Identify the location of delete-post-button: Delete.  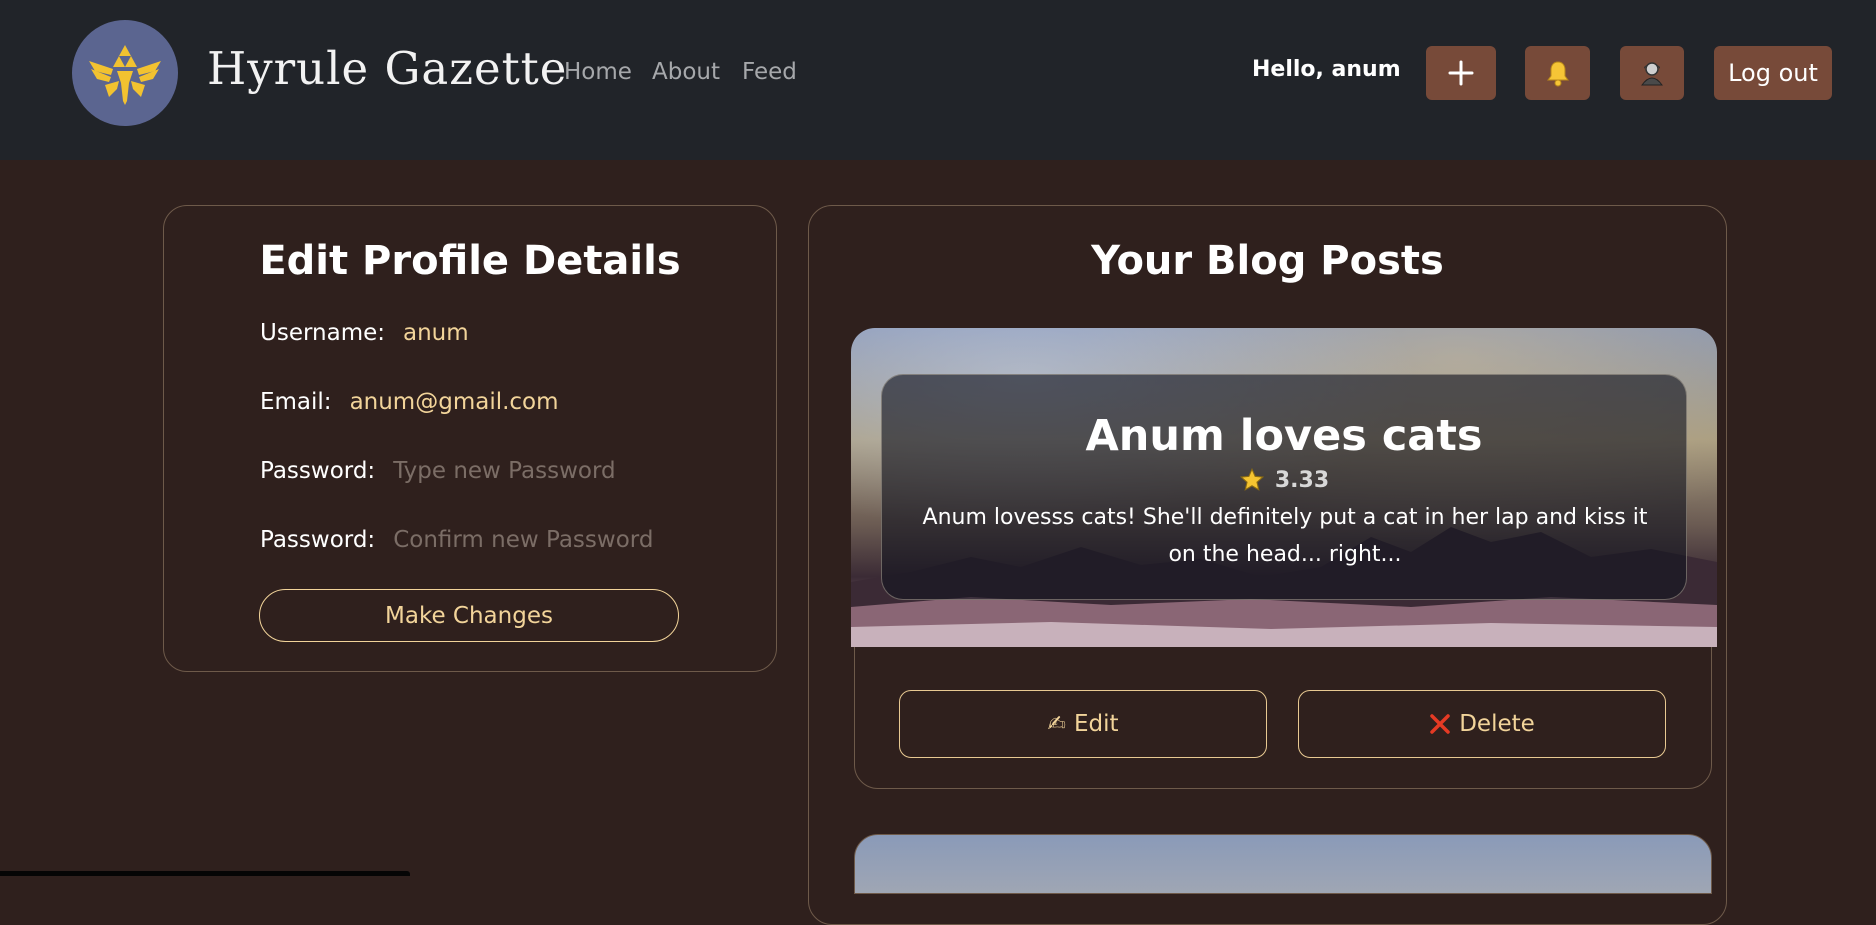
(1482, 724).